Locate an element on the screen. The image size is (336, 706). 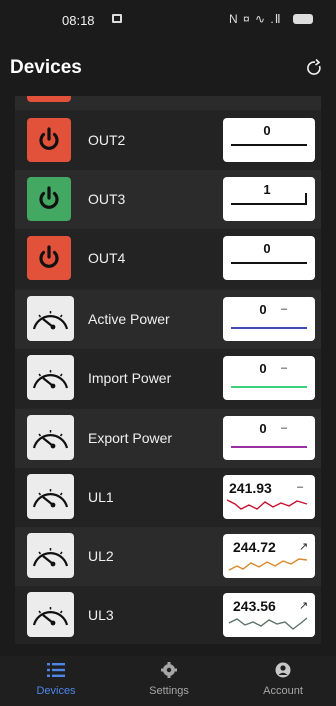
value-card: 244.72 ↗ is located at coordinates (269, 556).